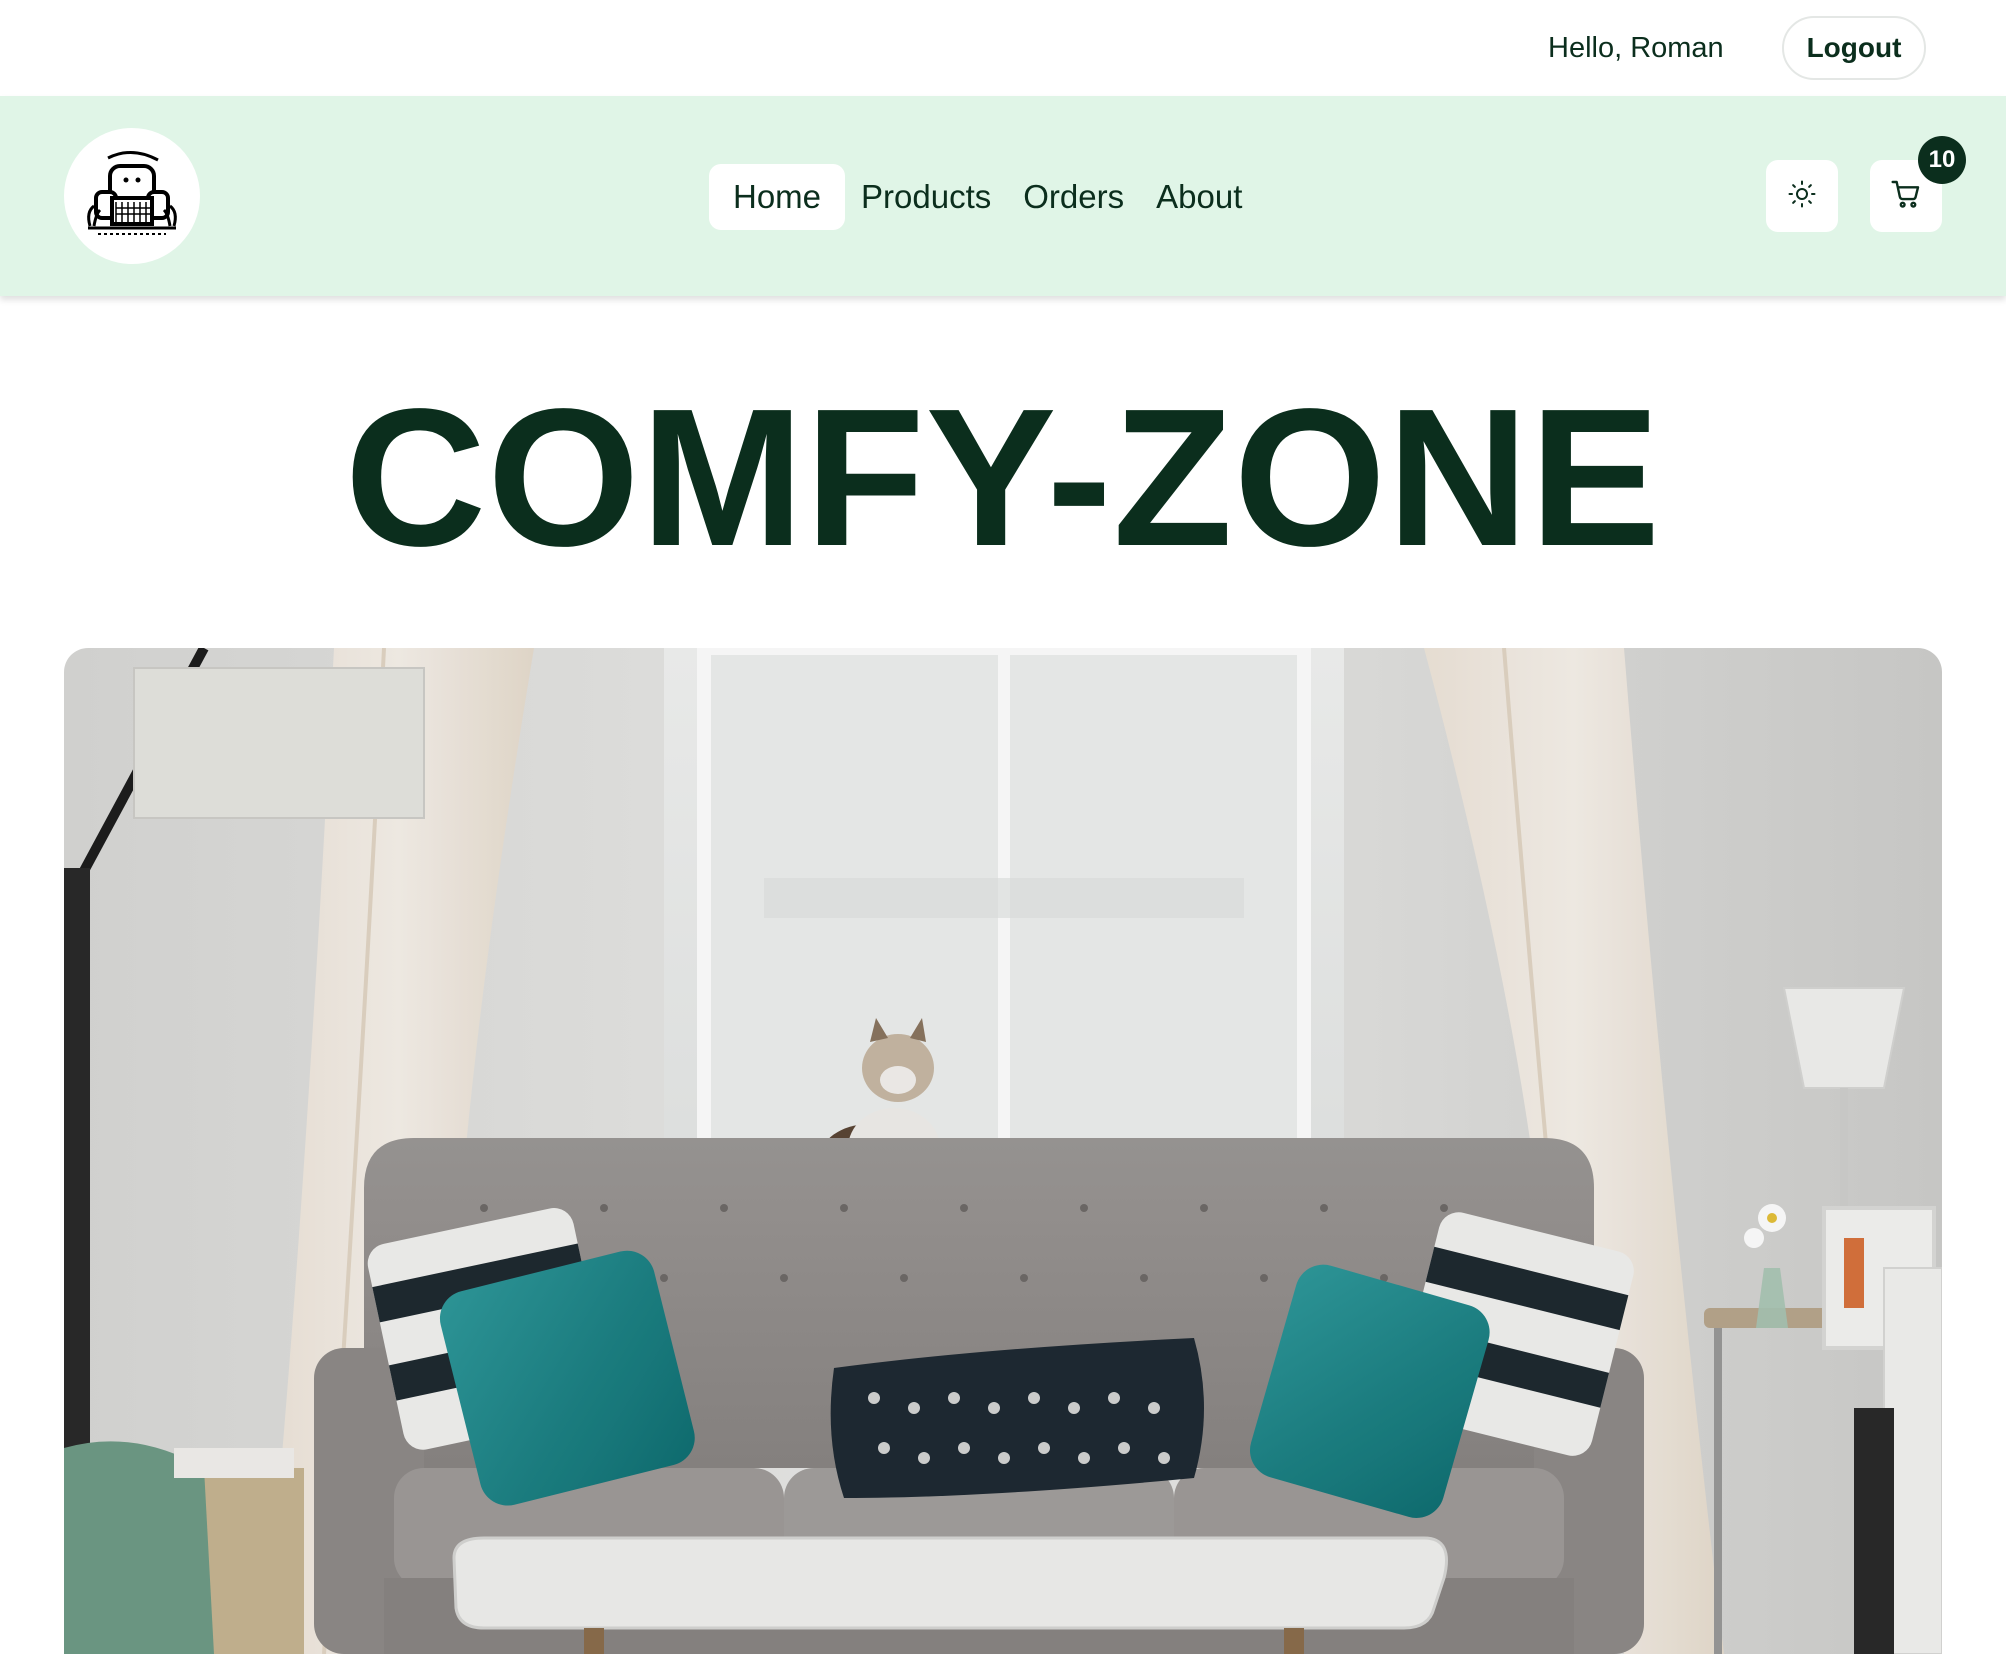  What do you see at coordinates (777, 197) in the screenshot?
I see `nav-link-home: Home` at bounding box center [777, 197].